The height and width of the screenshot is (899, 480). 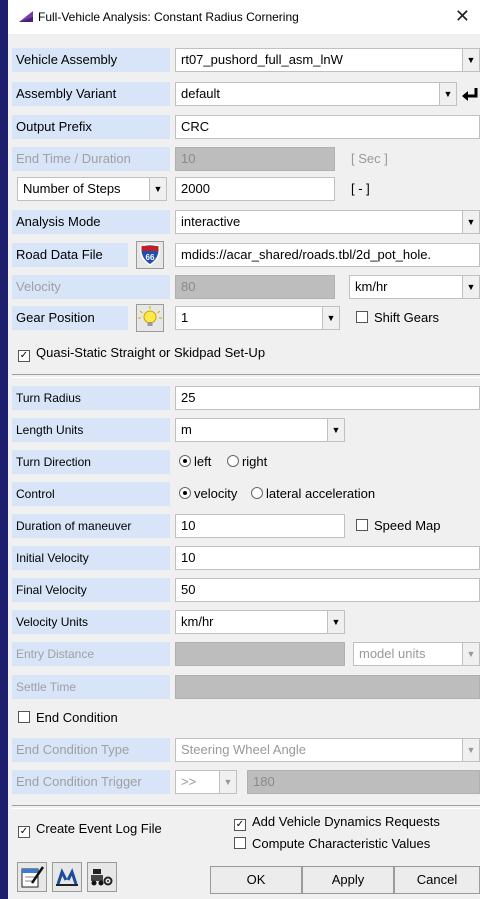 What do you see at coordinates (91, 622) in the screenshot?
I see `velocity-units-label: Velocity Units` at bounding box center [91, 622].